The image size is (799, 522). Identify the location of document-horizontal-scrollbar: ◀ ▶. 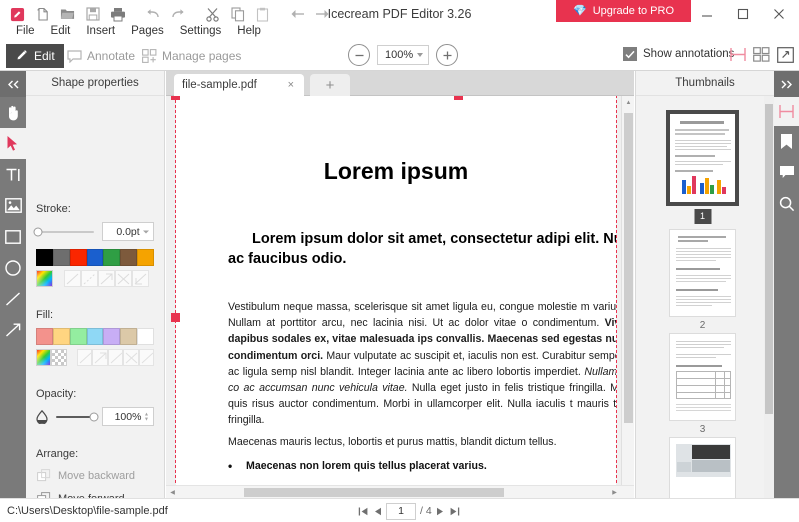
(400, 491).